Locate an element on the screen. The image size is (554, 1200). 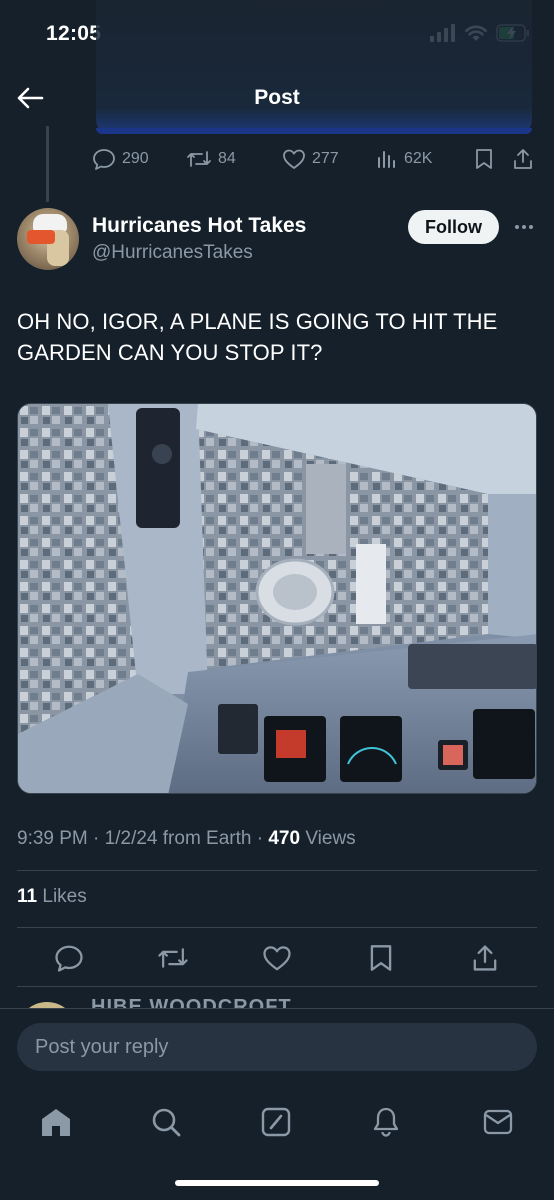
post-likes: 11 Likes is located at coordinates (52, 897).